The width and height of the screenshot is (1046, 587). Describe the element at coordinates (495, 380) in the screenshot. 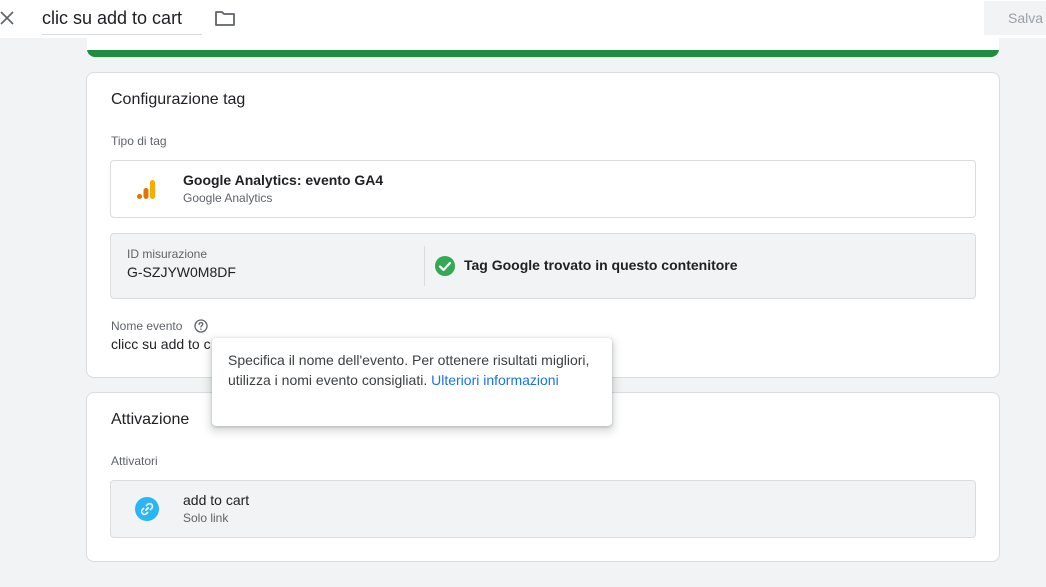

I see `learn-more-link: Ulteriori informazioni` at that location.